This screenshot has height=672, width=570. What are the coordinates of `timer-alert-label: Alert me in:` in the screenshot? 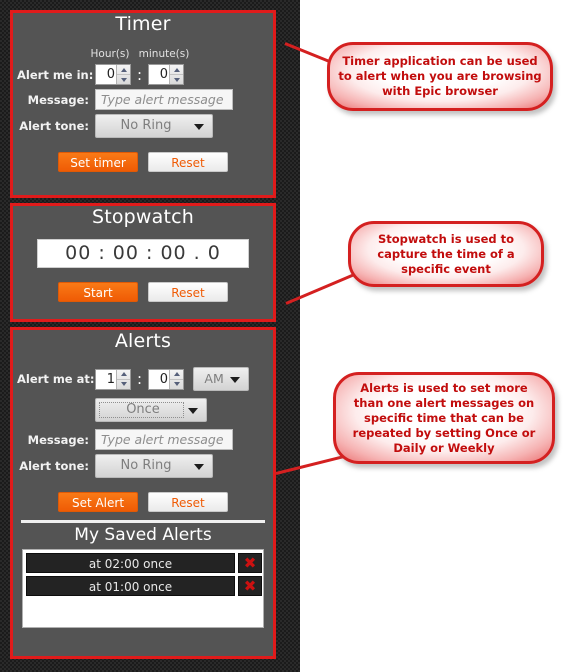 It's located at (55, 74).